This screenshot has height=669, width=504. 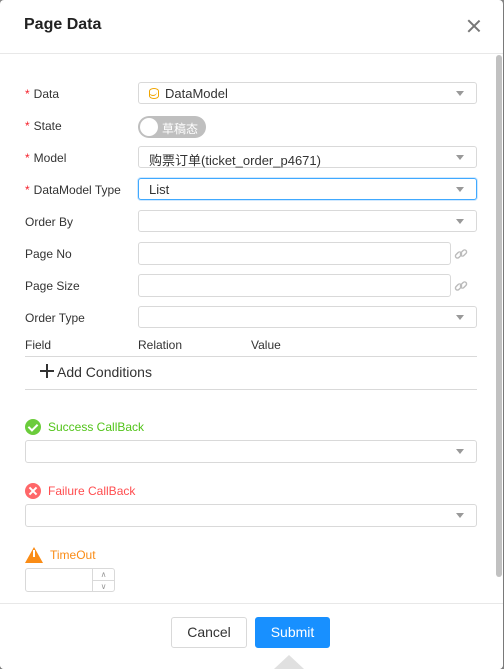 What do you see at coordinates (46, 158) in the screenshot?
I see `model-label: * Model` at bounding box center [46, 158].